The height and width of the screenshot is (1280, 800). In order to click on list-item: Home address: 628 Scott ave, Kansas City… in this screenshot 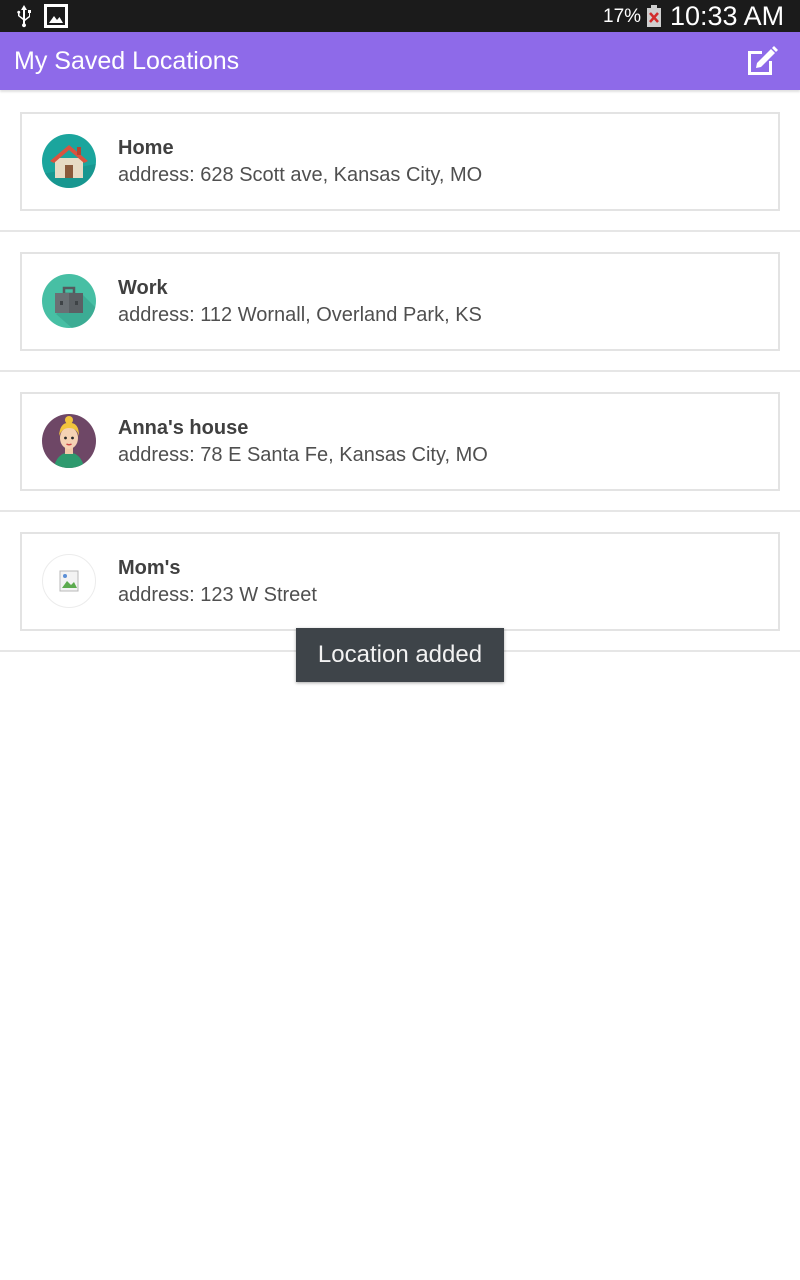, I will do `click(400, 162)`.